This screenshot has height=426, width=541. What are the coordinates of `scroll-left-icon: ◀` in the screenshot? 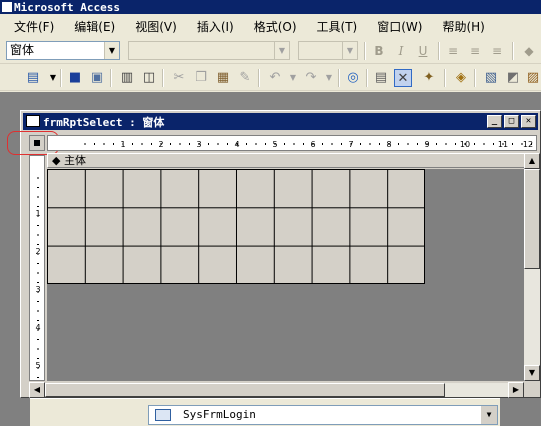 It's located at (37, 390).